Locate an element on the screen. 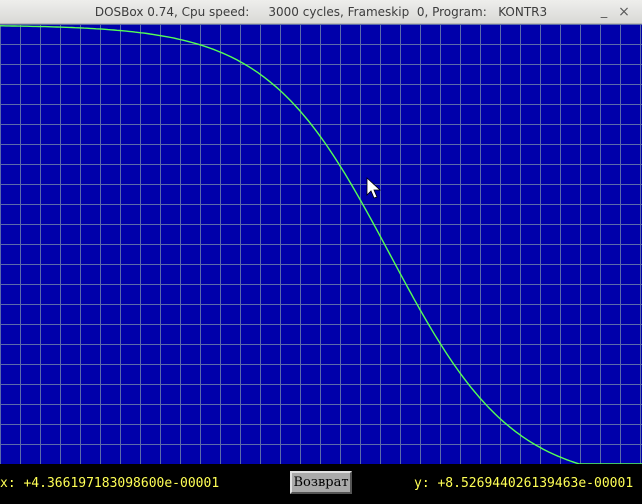 The width and height of the screenshot is (642, 504). minimize-button: _ is located at coordinates (604, 12).